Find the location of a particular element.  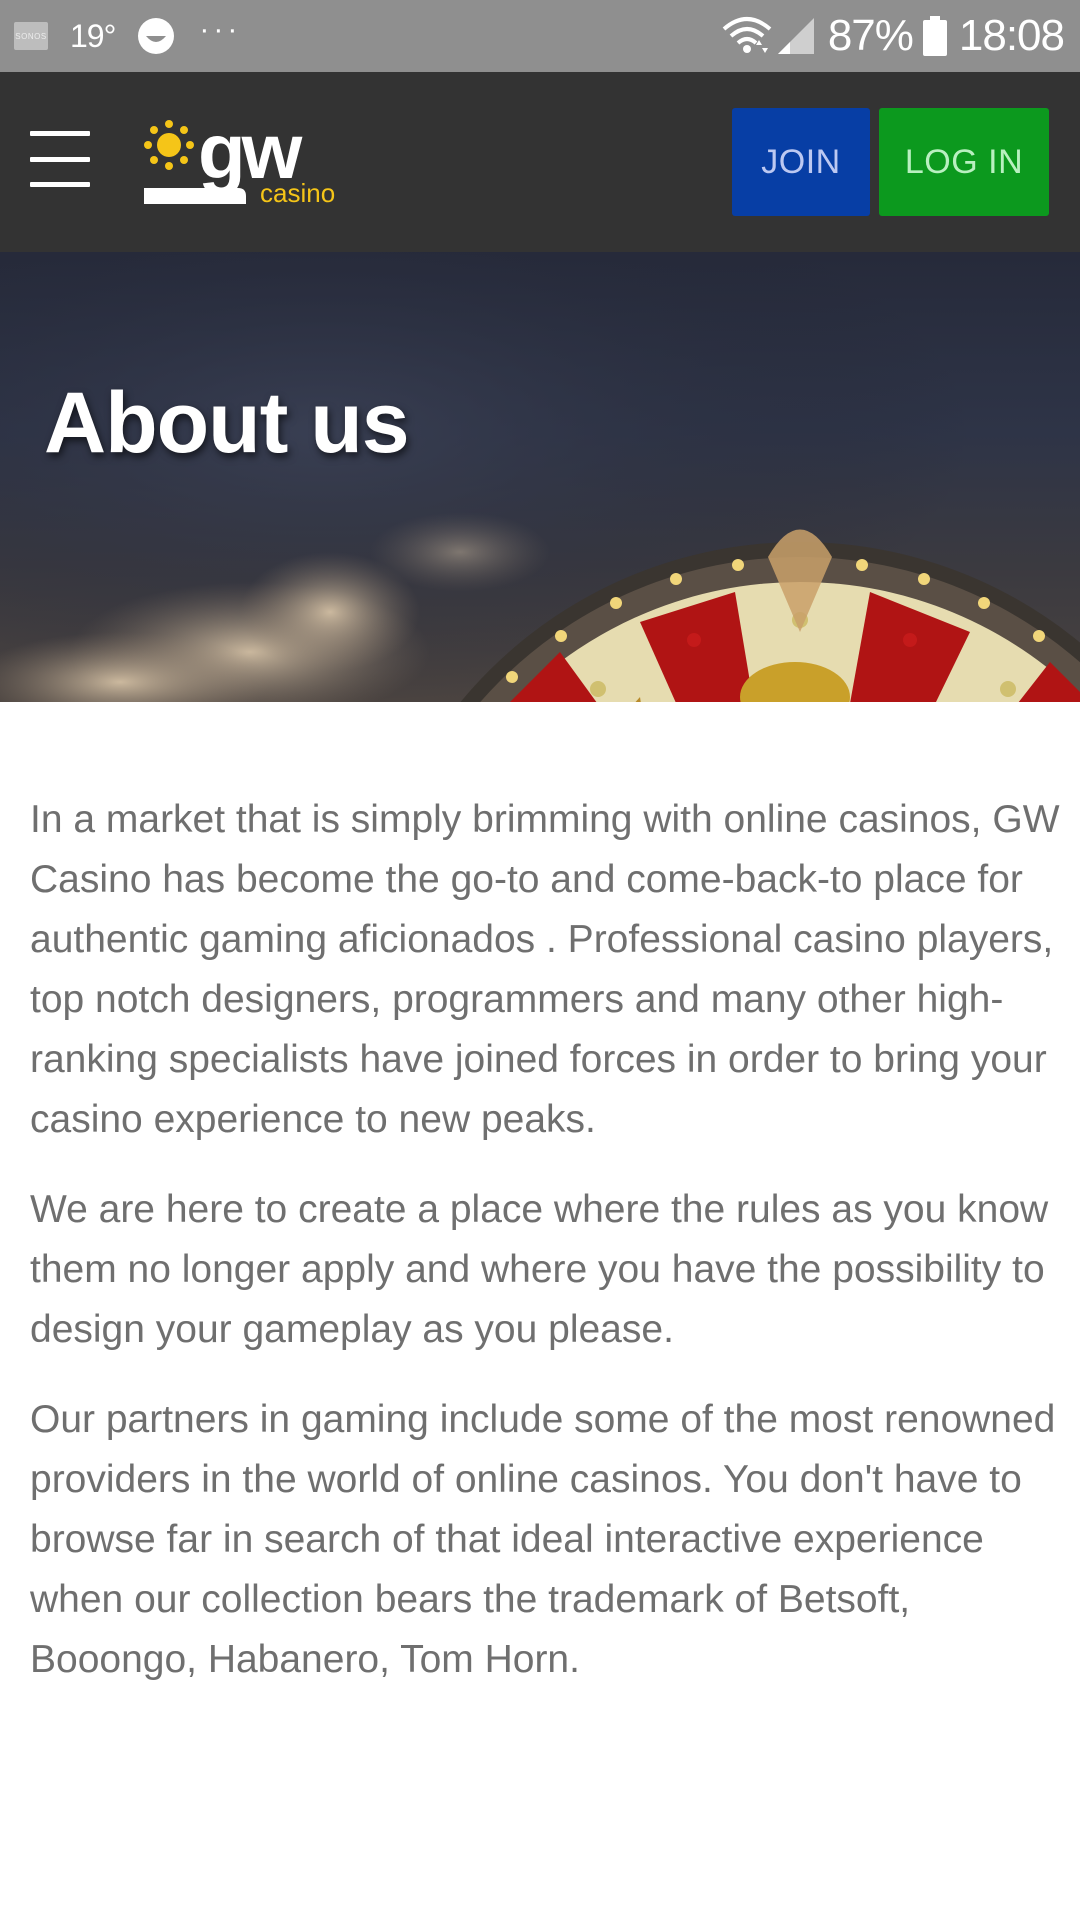

gw-casino-logo: gw casino is located at coordinates (262, 163).